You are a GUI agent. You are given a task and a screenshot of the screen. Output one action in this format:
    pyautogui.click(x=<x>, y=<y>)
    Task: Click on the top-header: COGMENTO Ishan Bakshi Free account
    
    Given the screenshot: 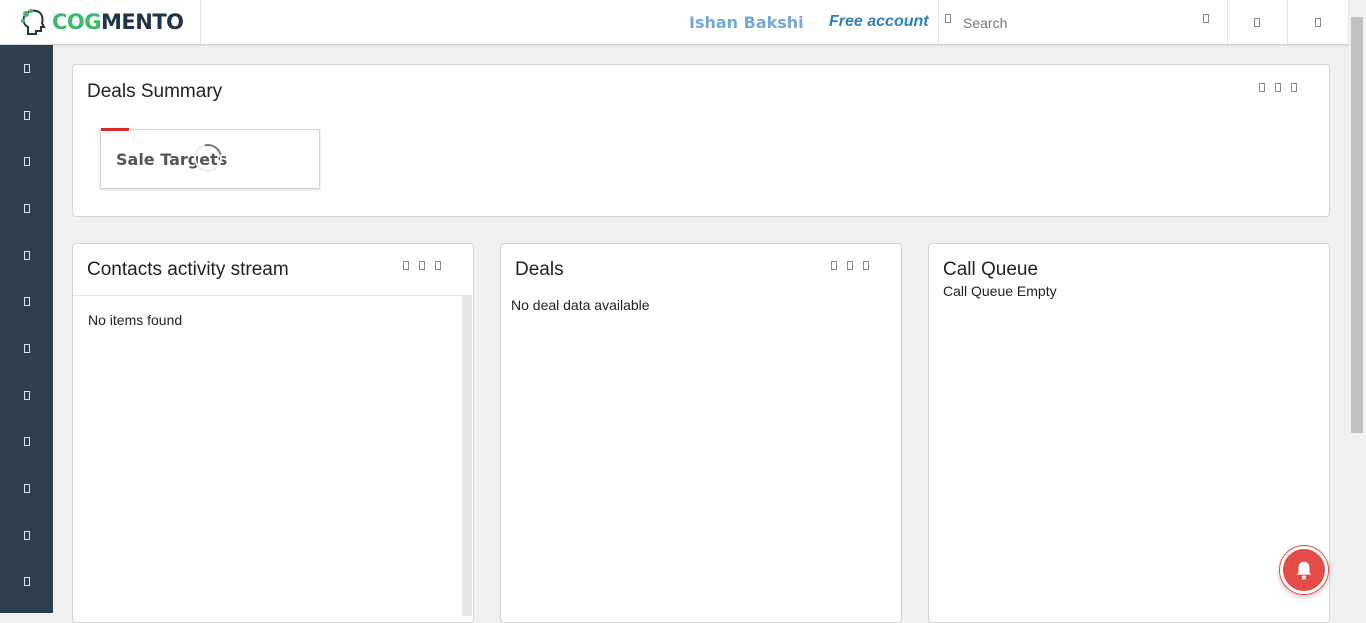 What is the action you would take?
    pyautogui.click(x=674, y=22)
    